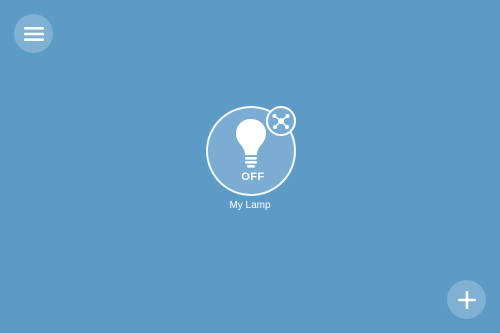  I want to click on device-name-label: My Lamp, so click(250, 205).